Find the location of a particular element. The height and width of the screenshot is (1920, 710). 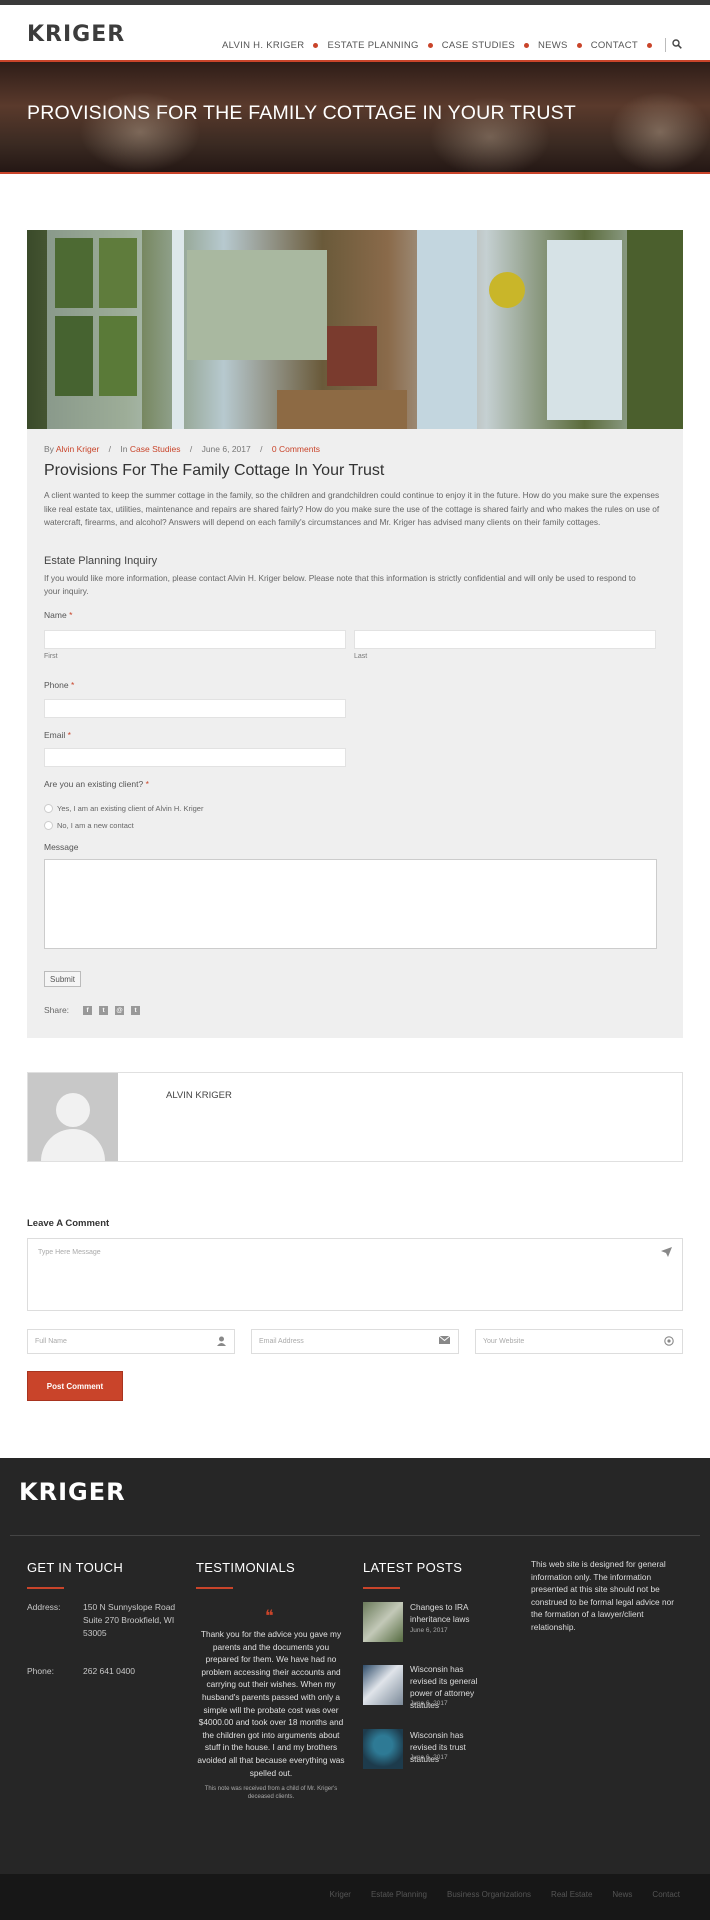

envelope-icon is located at coordinates (444, 1341).